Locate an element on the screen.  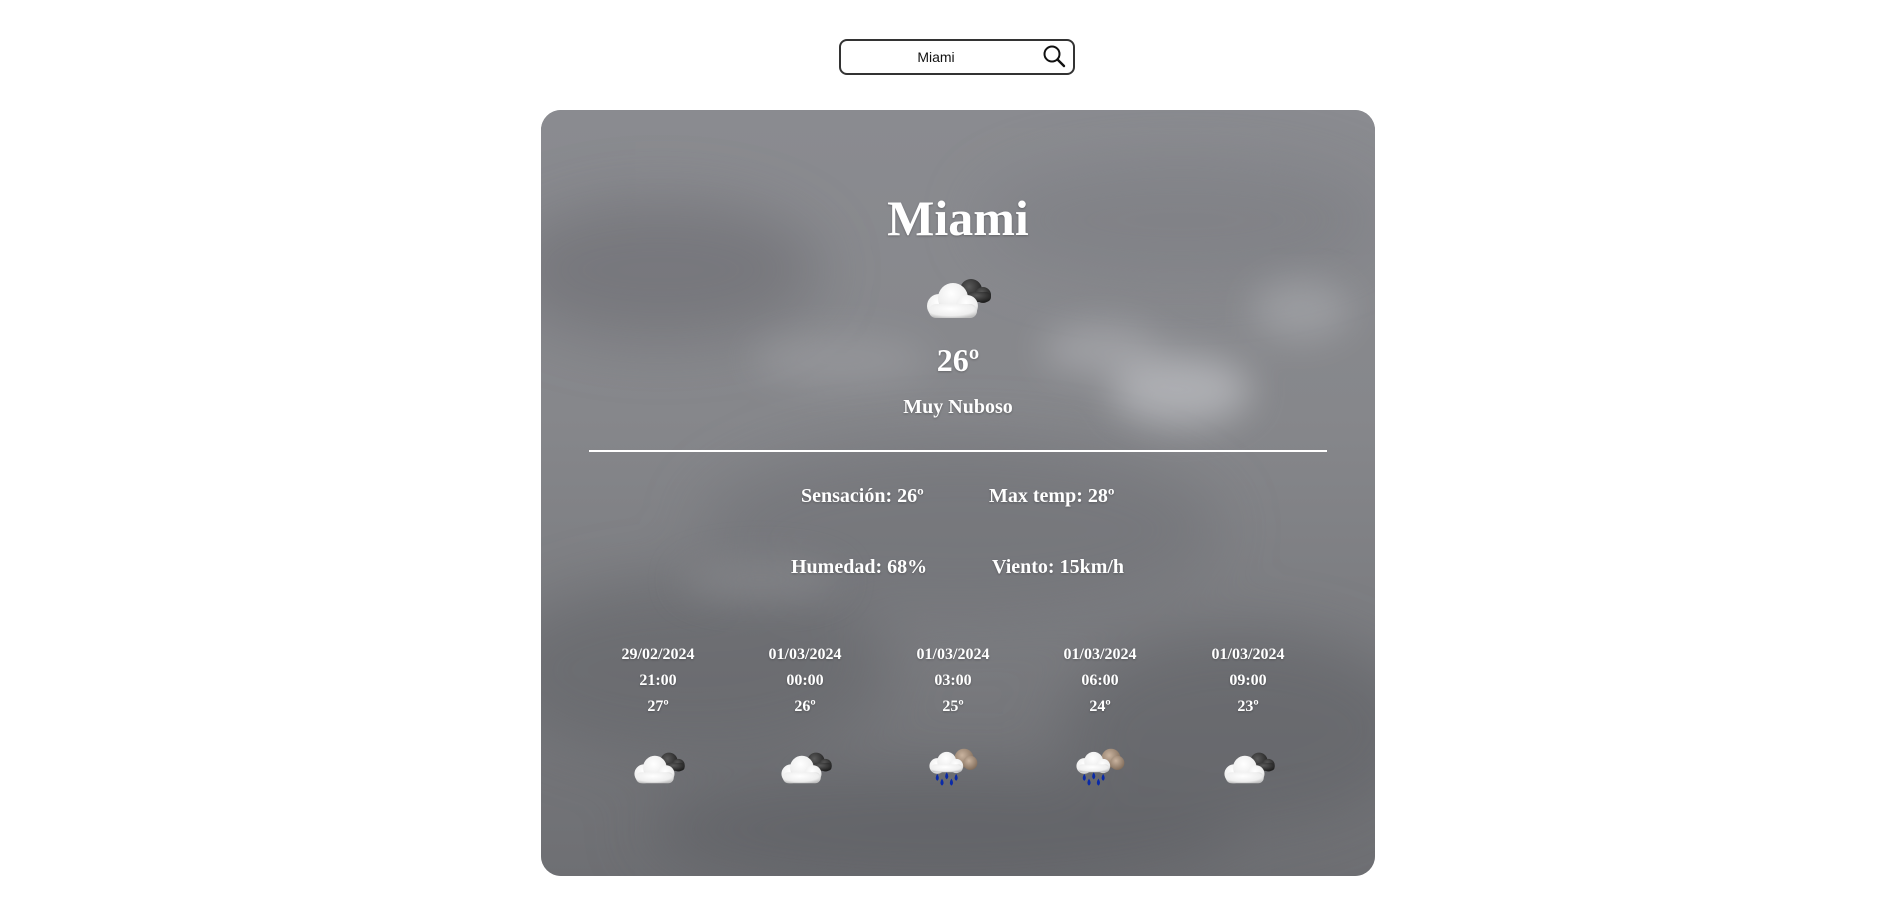
forecast-item: 01/03/2024 00:00 26º is located at coordinates (805, 715).